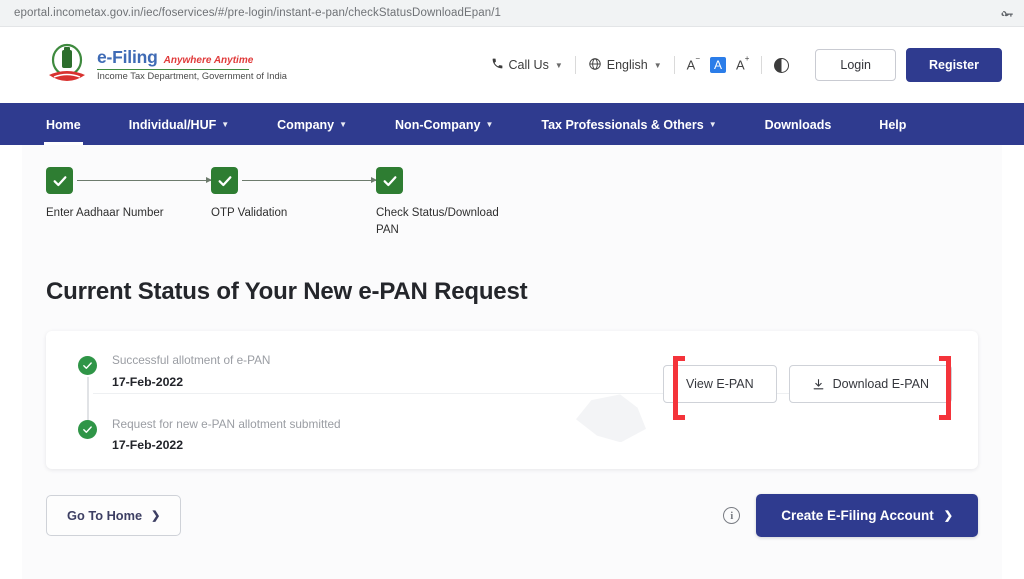 Image resolution: width=1024 pixels, height=579 pixels. What do you see at coordinates (945, 388) in the screenshot?
I see `annotation-bracket-right` at bounding box center [945, 388].